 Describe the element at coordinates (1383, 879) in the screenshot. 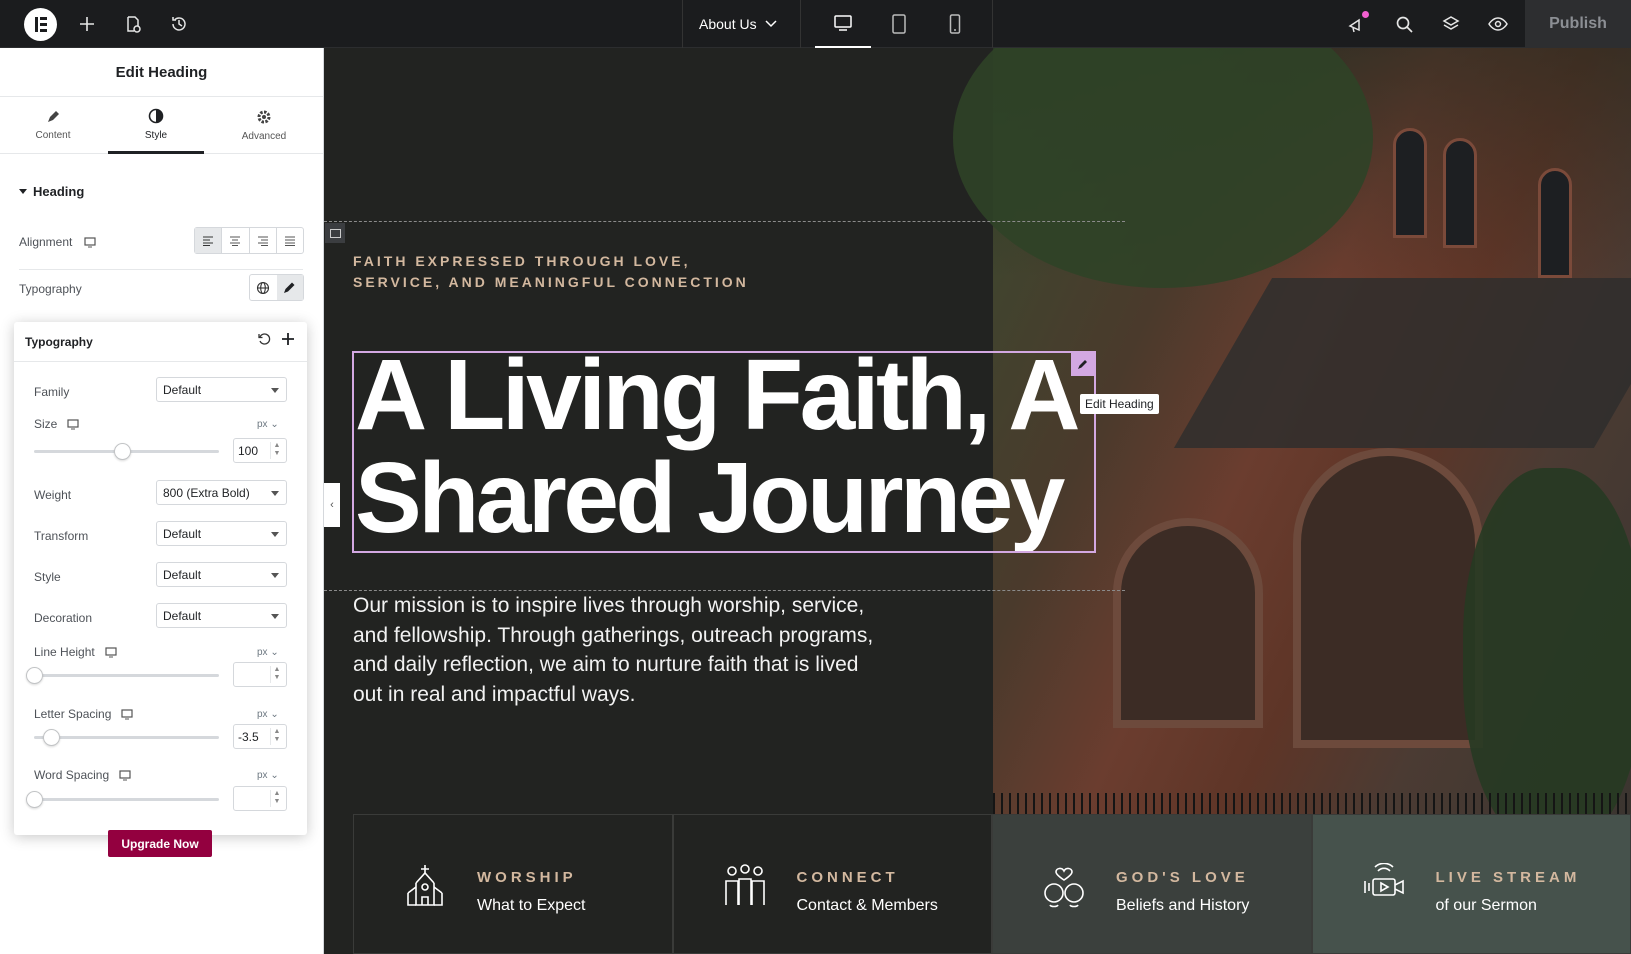

I see `video-stream-icon` at that location.